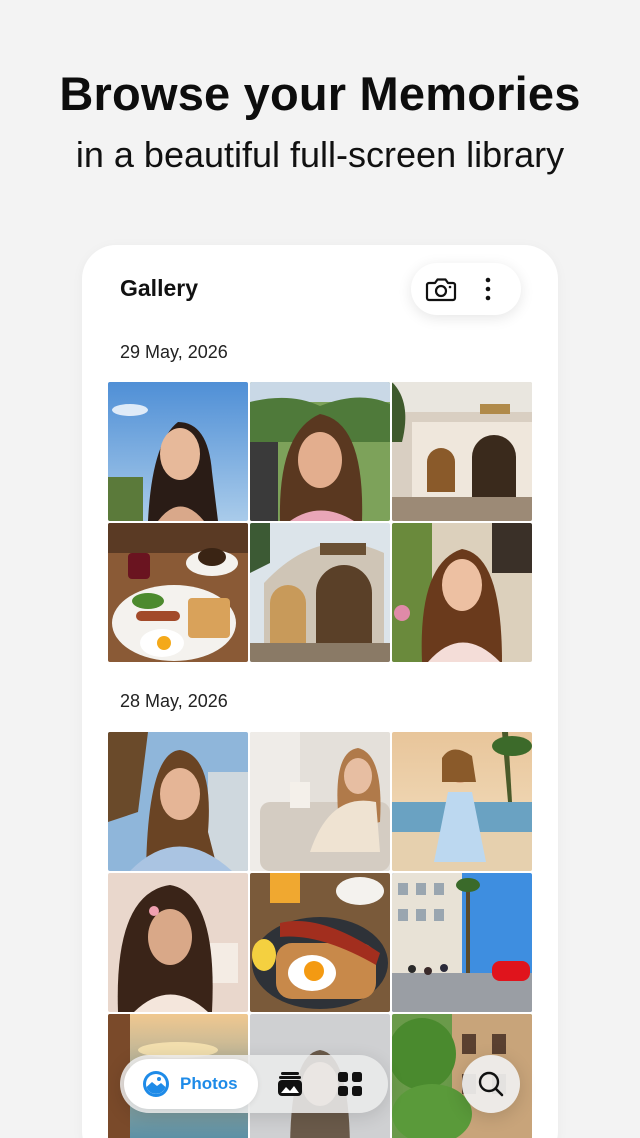  I want to click on page-title: Gallery, so click(159, 288).